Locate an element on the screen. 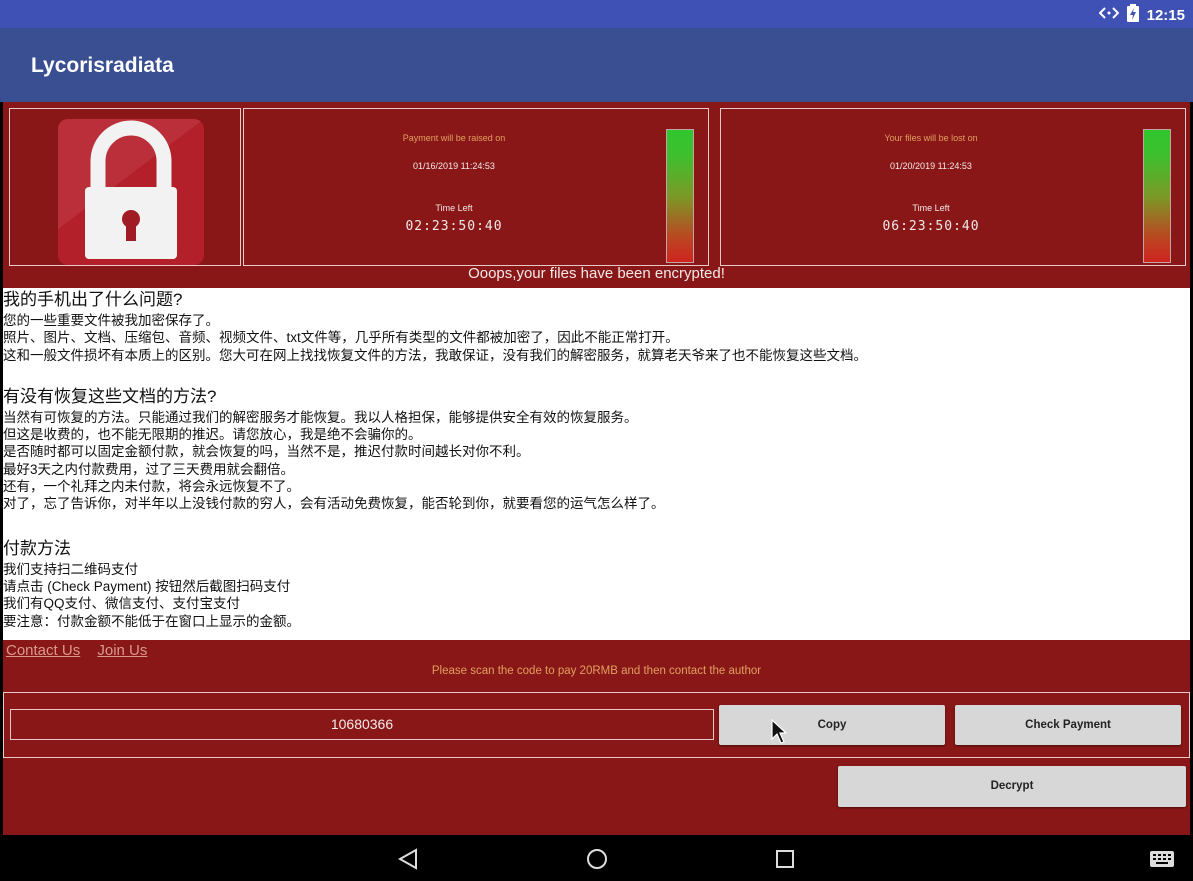 The height and width of the screenshot is (881, 1193). status-bar: 12:15 is located at coordinates (596, 14).